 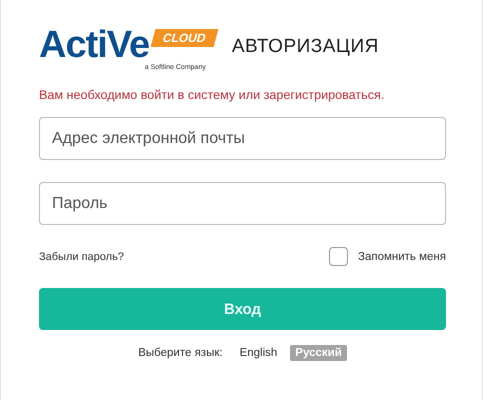 What do you see at coordinates (184, 38) in the screenshot?
I see `logo-badge: CLOUD` at bounding box center [184, 38].